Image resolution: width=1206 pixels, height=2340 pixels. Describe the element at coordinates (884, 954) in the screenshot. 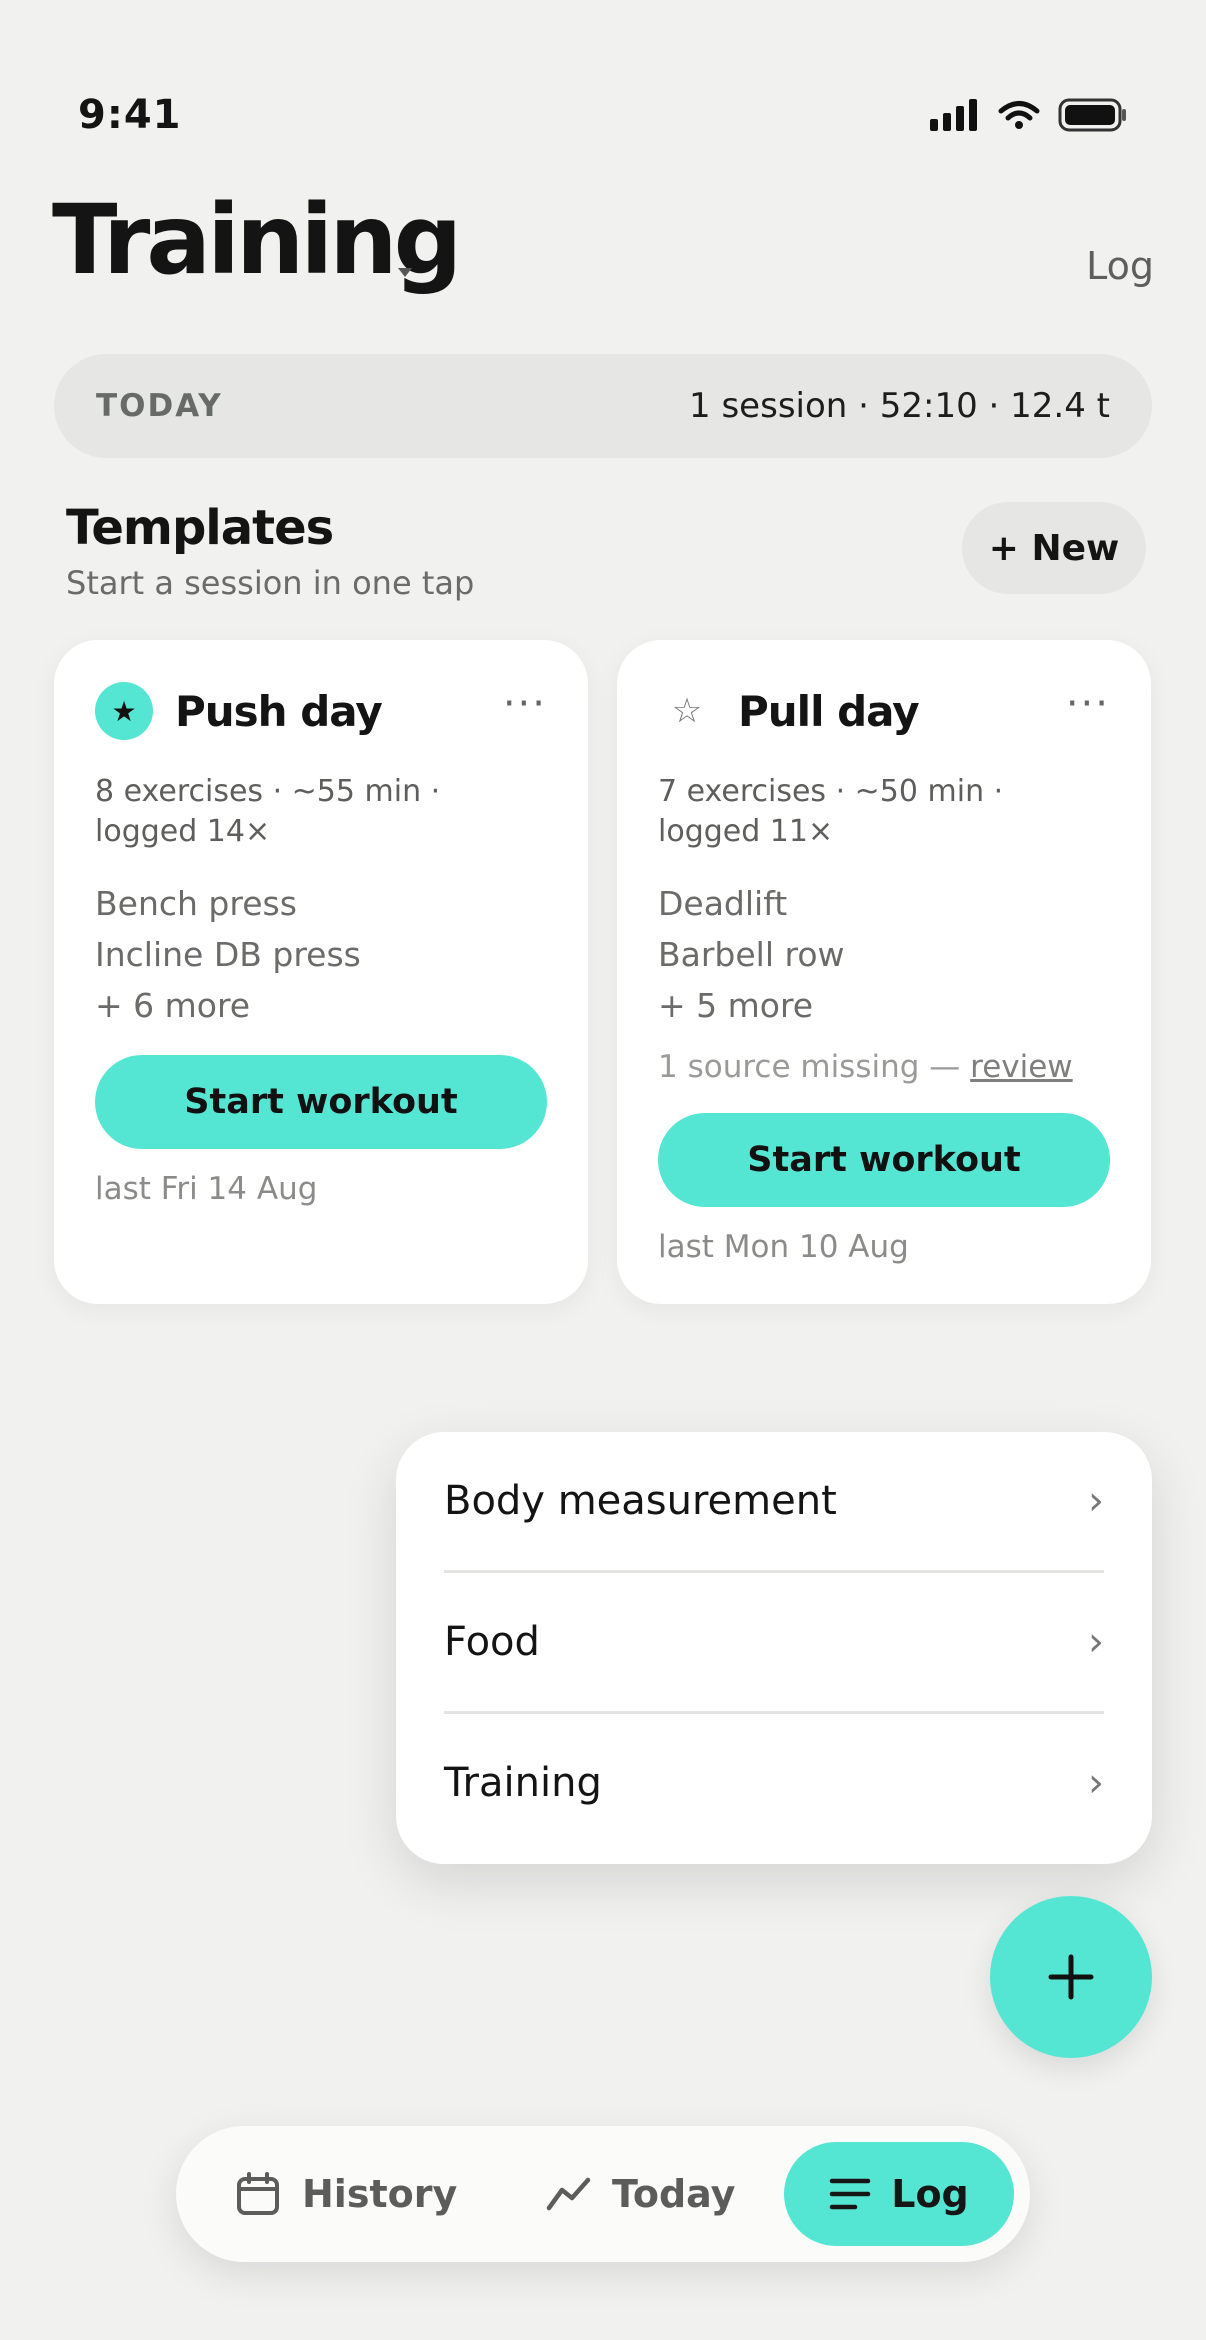

I see `exercise-list: Deadlift Barbell row + 5 more` at that location.